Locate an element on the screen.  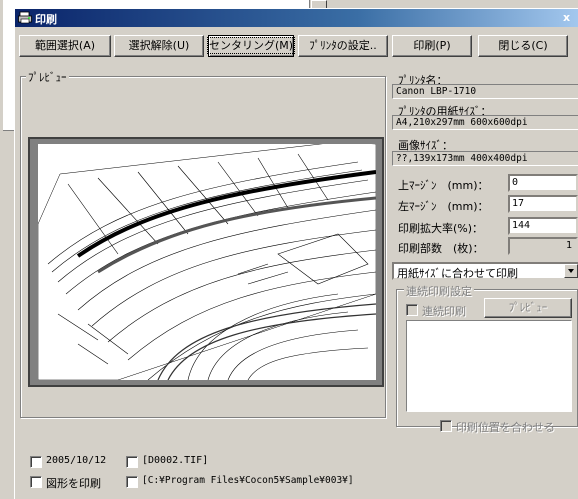
title-bar: 印刷 x is located at coordinates (296, 18).